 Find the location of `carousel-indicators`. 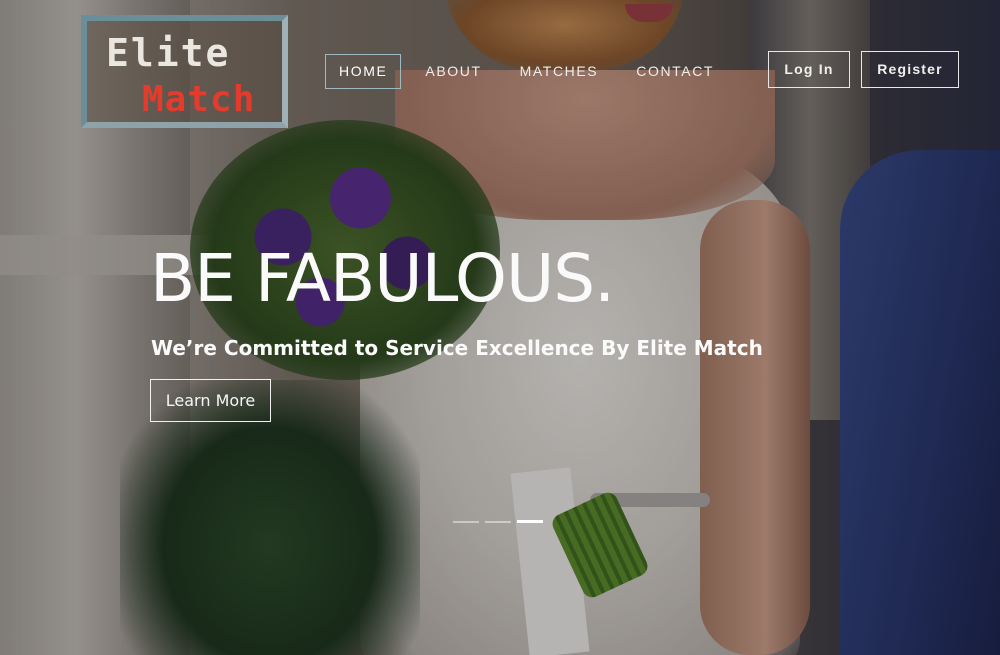

carousel-indicators is located at coordinates (498, 521).